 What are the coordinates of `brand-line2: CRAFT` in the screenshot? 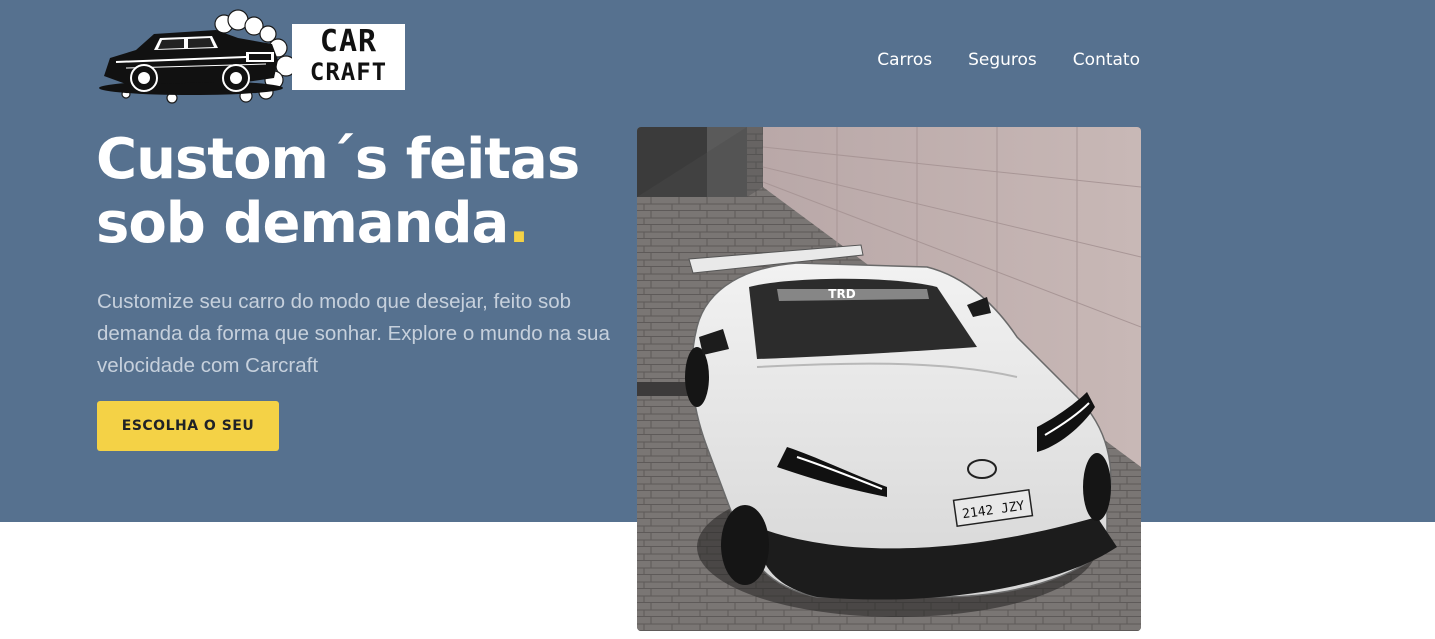 It's located at (348, 72).